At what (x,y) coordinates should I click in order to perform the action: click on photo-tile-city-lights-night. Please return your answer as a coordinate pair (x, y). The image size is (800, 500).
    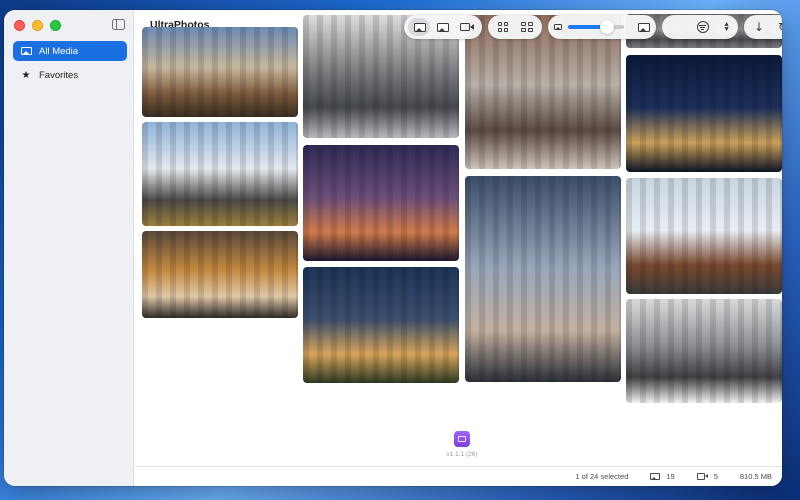
    Looking at the image, I should click on (704, 113).